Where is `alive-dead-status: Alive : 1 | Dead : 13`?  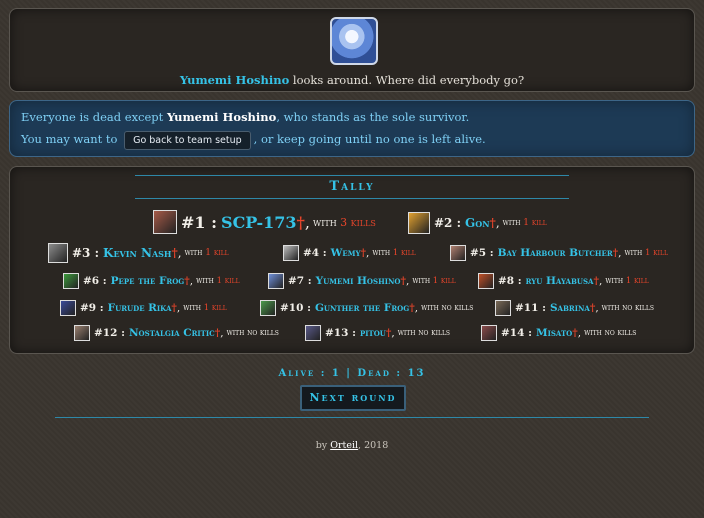 alive-dead-status: Alive : 1 | Dead : 13 is located at coordinates (352, 373).